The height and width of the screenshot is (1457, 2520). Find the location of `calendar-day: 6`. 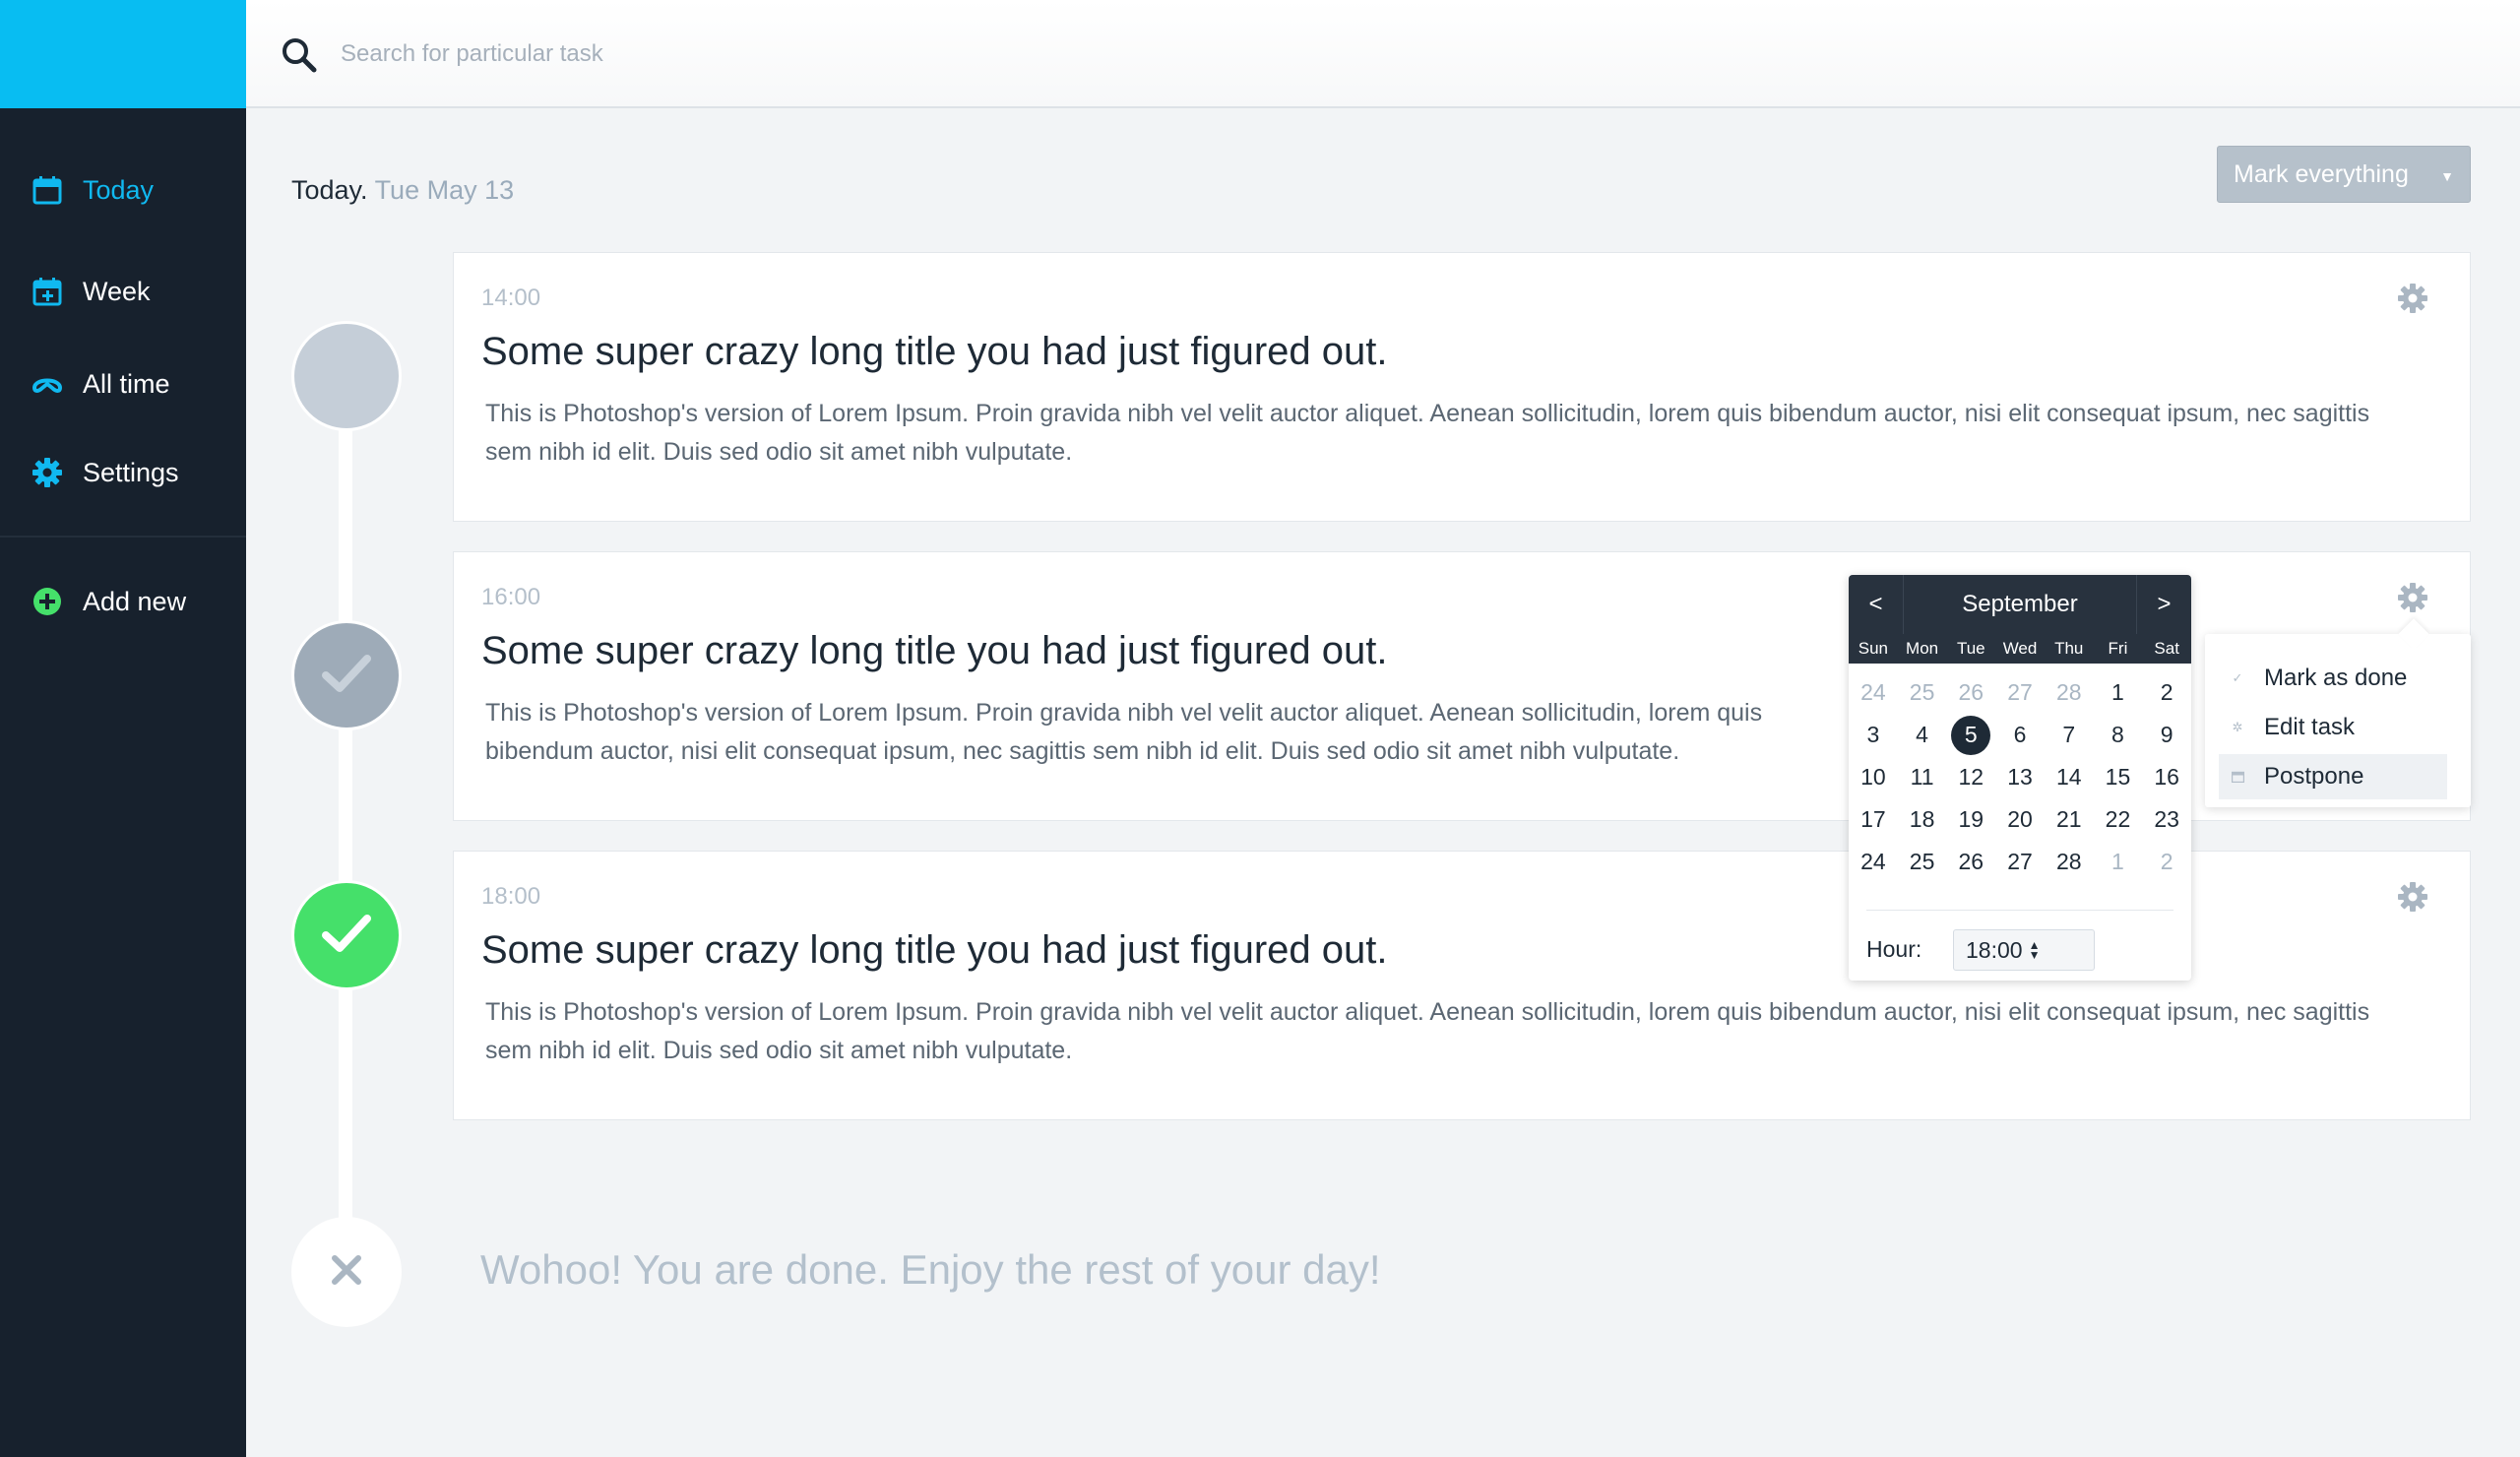

calendar-day: 6 is located at coordinates (2020, 735).